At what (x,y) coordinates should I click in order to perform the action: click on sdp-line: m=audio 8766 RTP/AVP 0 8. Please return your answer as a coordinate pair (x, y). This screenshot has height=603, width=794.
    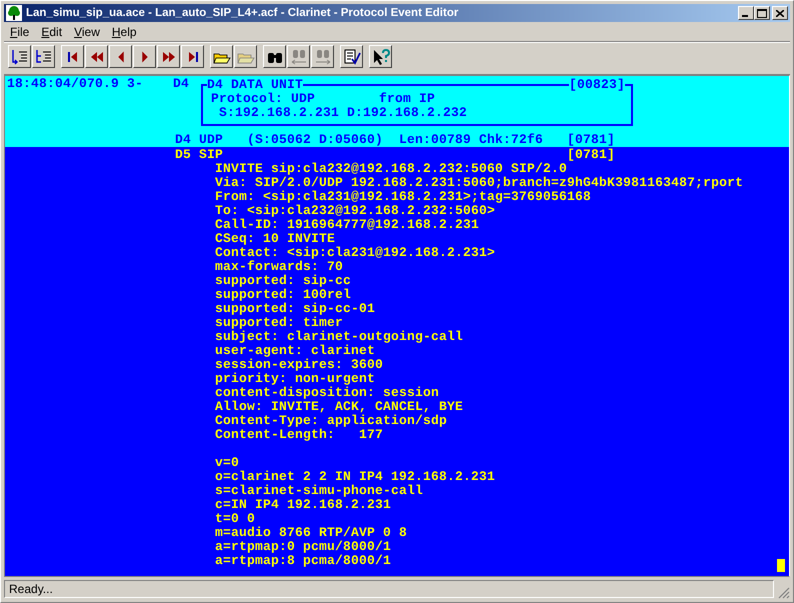
    Looking at the image, I should click on (311, 533).